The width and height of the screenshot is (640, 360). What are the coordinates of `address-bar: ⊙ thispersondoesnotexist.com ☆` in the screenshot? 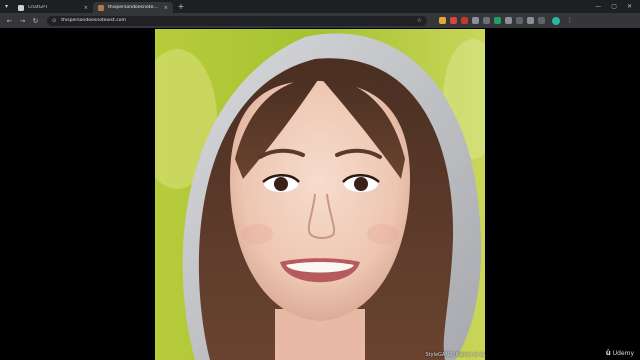 It's located at (237, 20).